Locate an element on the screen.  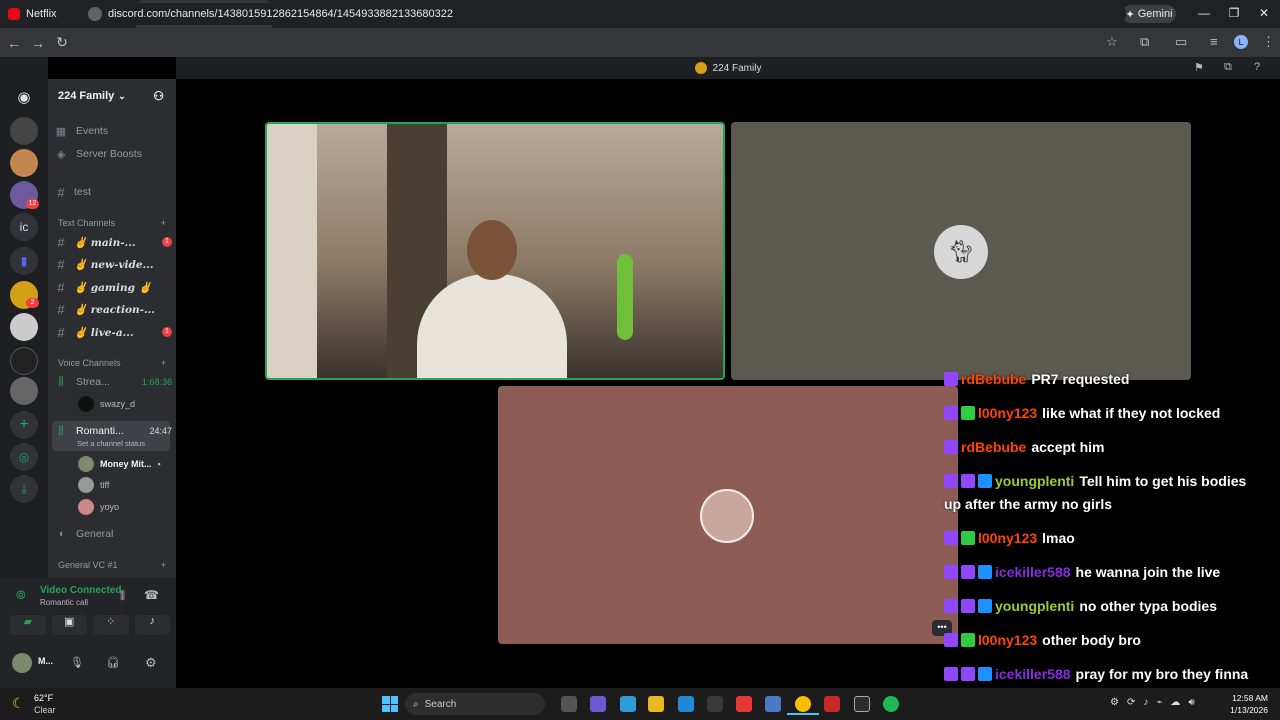
voice-channel-name: Romantic call is located at coordinates (64, 602).